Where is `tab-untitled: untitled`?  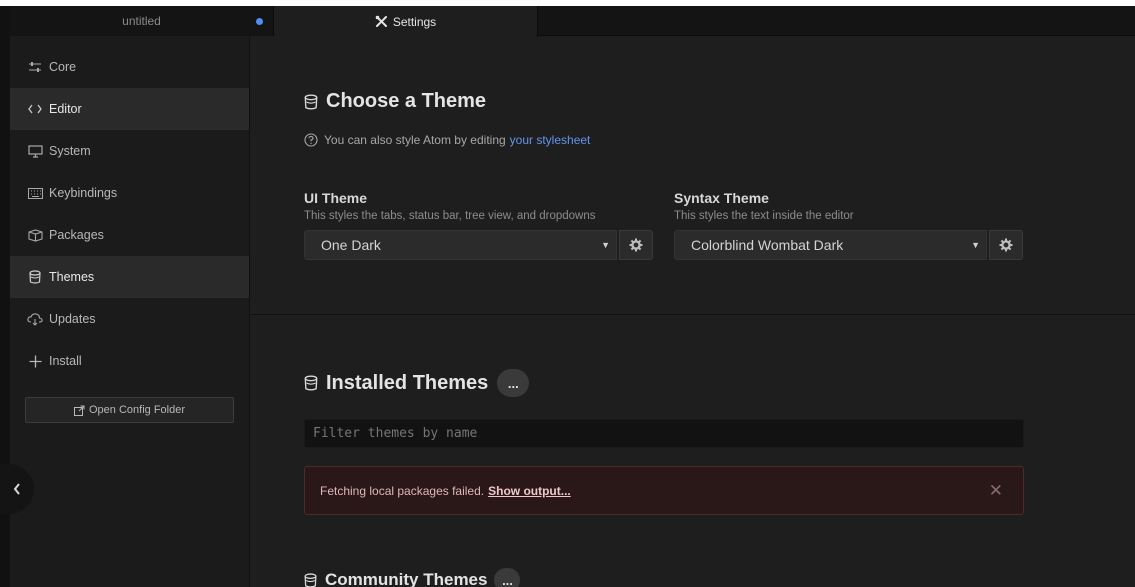 tab-untitled: untitled is located at coordinates (142, 21).